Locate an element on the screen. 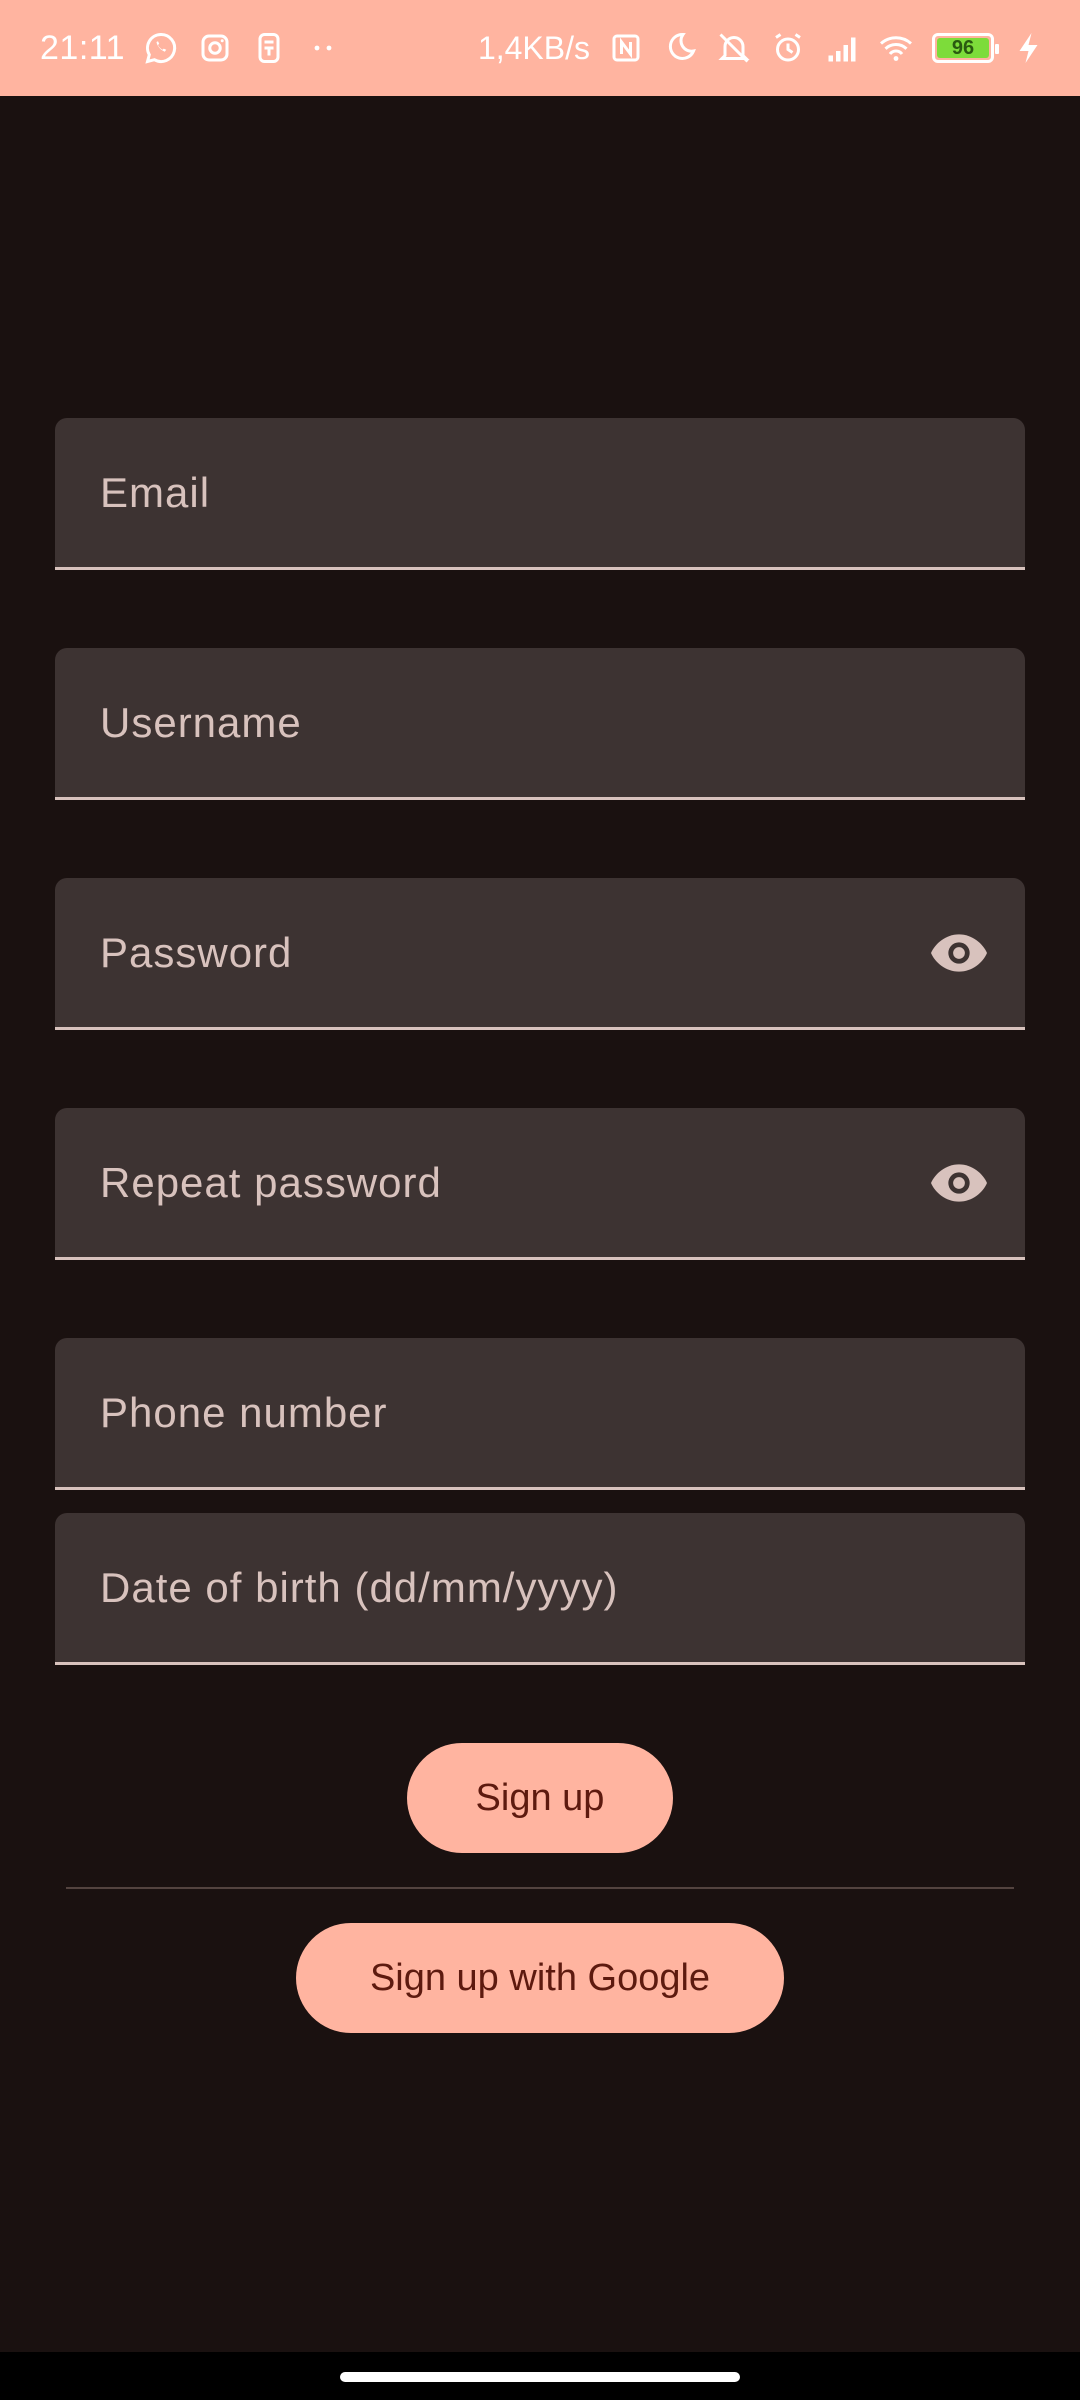  show-repeat-password-eye-icon is located at coordinates (959, 1183).